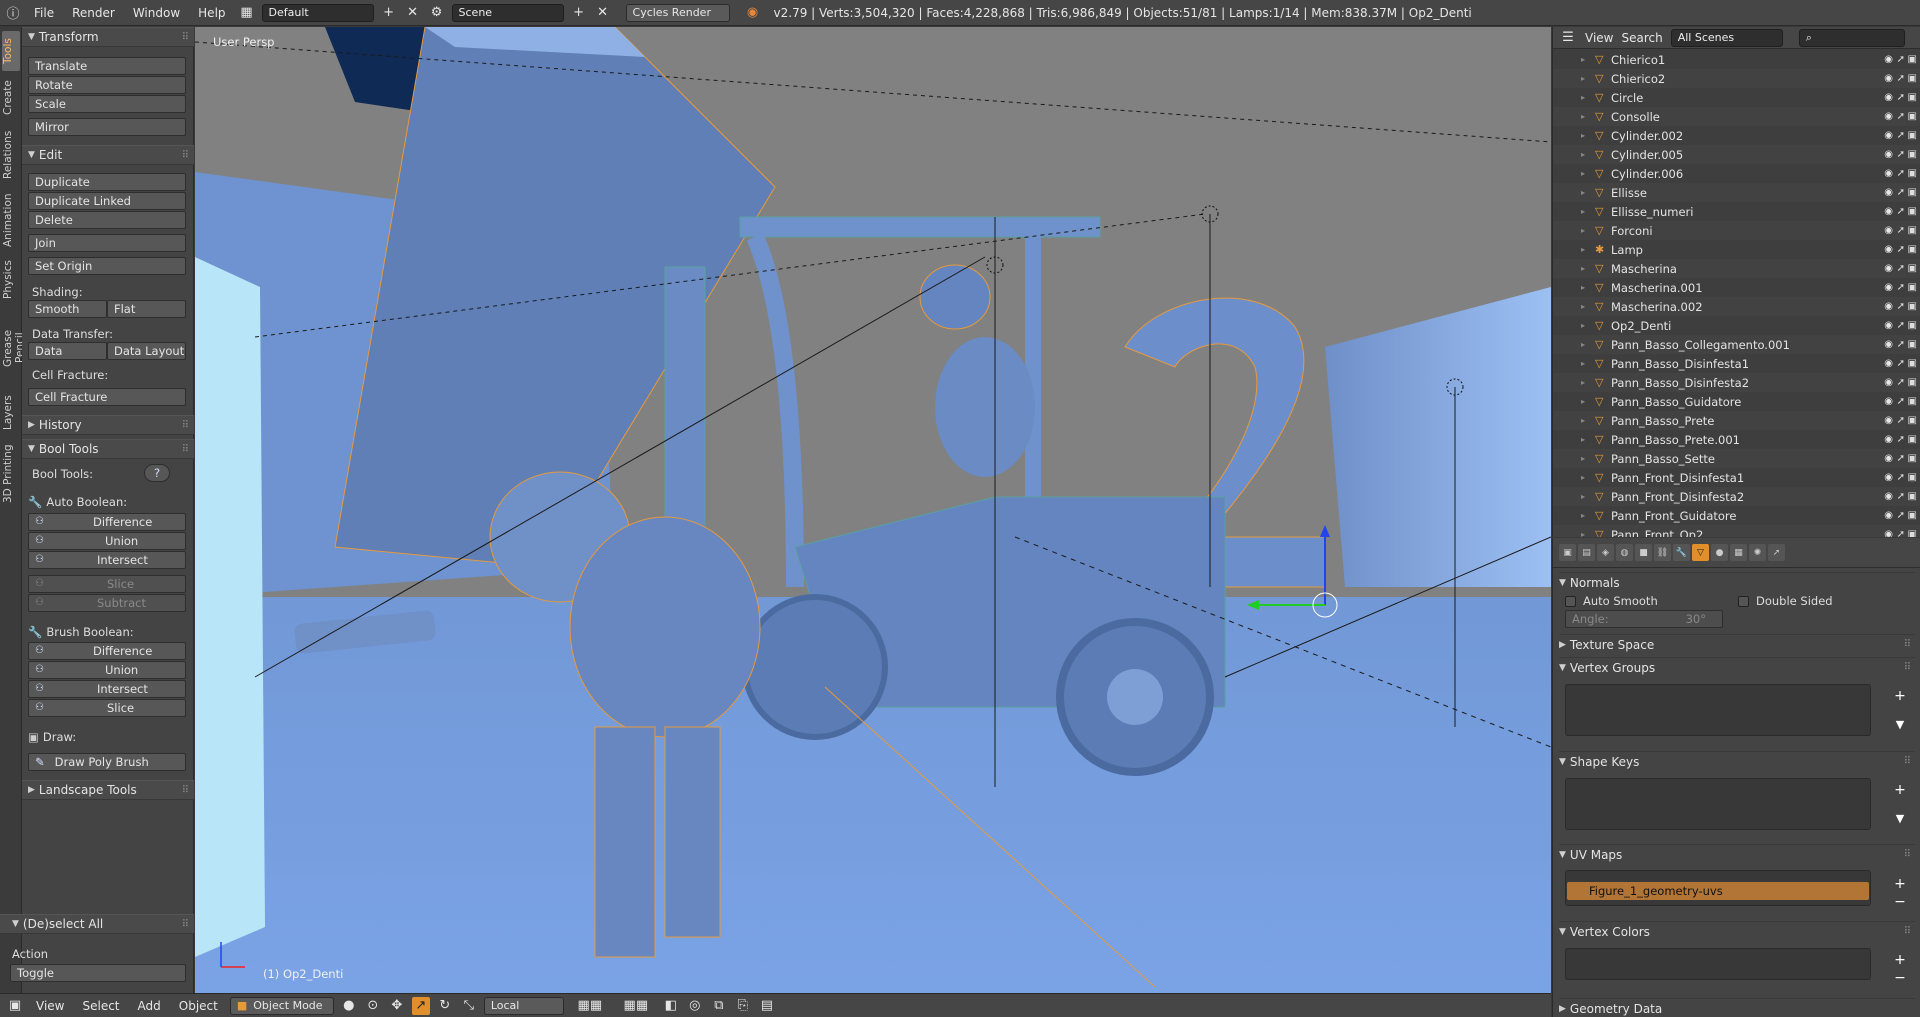  Describe the element at coordinates (1638, 79) in the screenshot. I see `outliner-item-name: Chierico2` at that location.